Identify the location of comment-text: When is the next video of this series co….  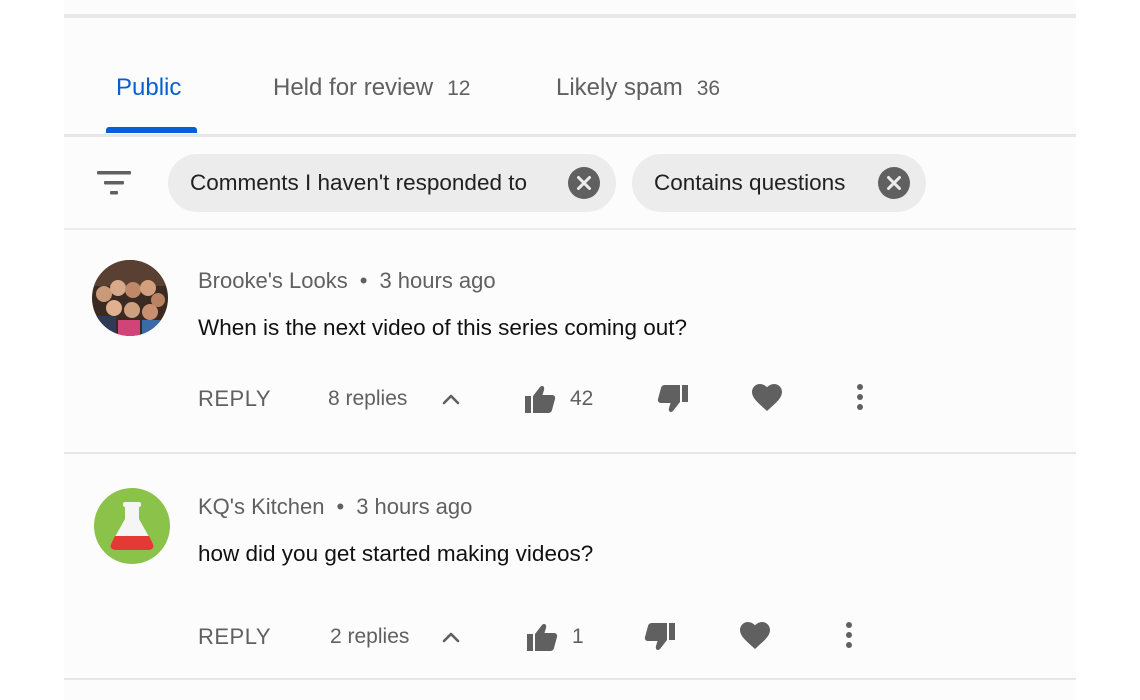
(443, 327).